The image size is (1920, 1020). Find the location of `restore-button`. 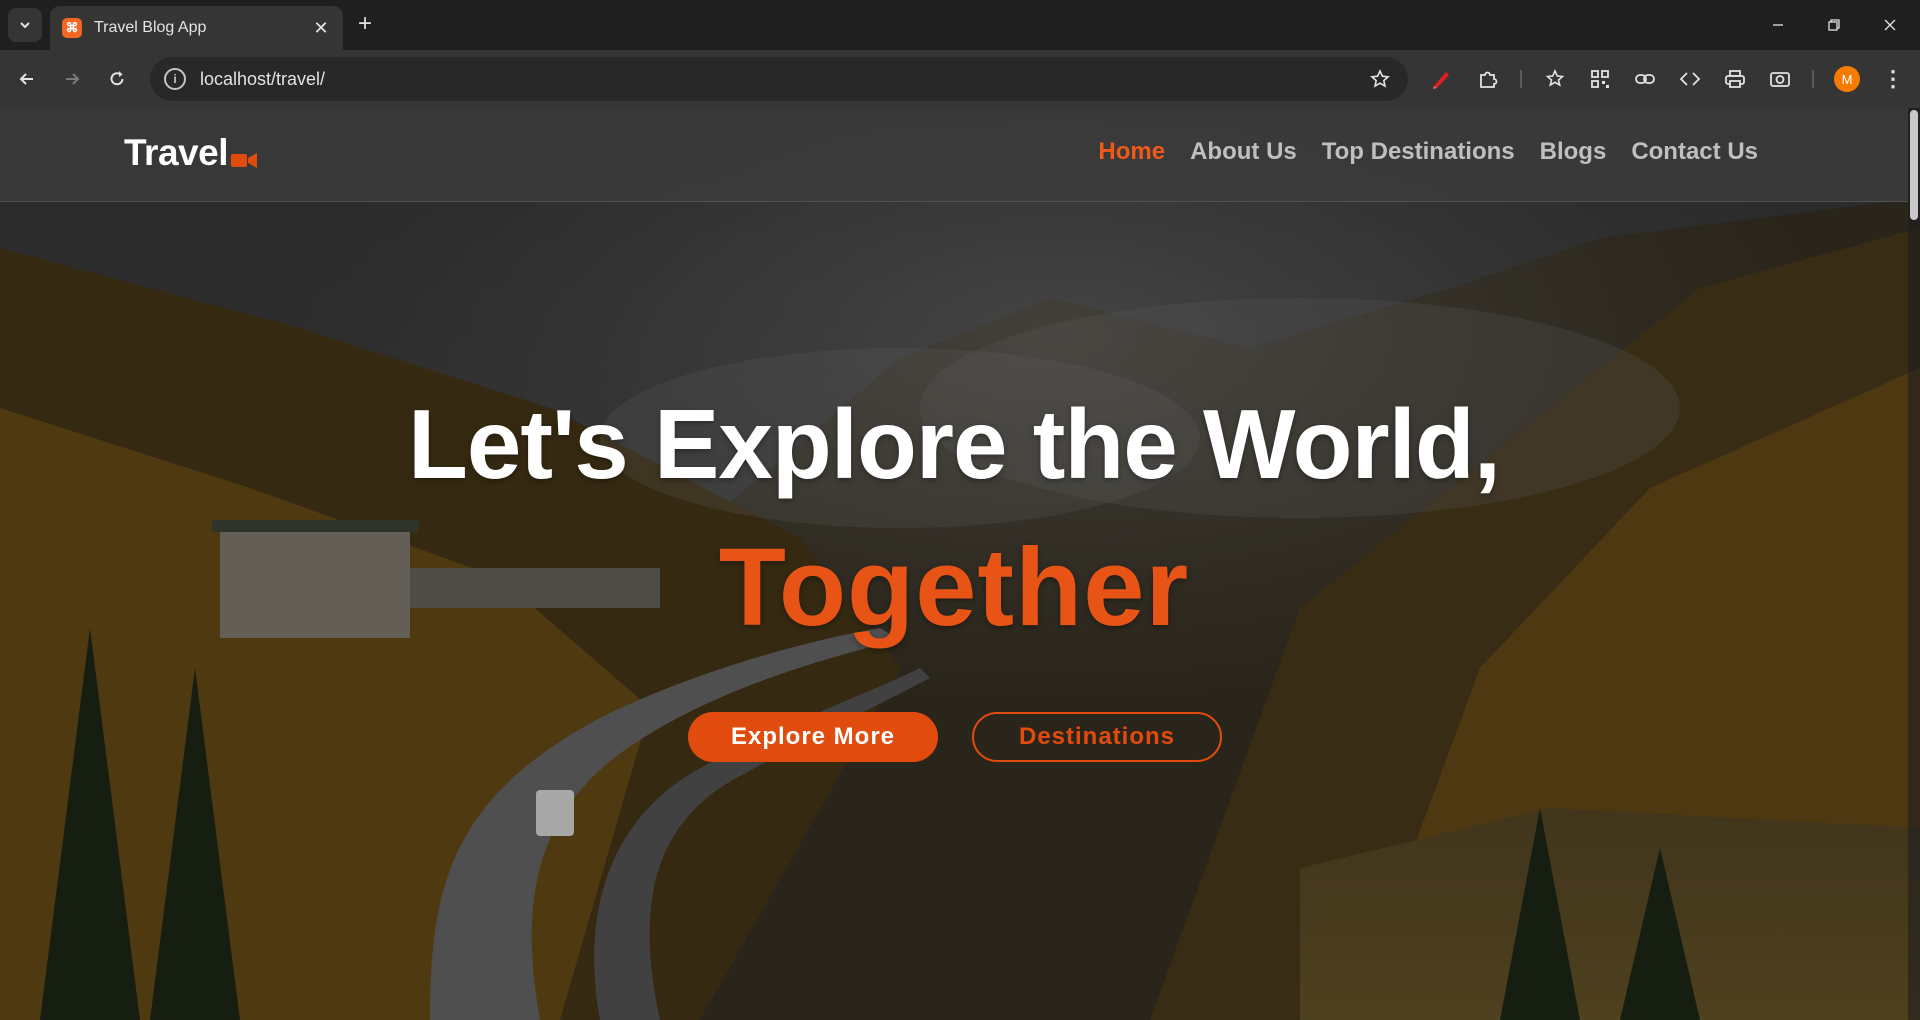

restore-button is located at coordinates (1834, 25).